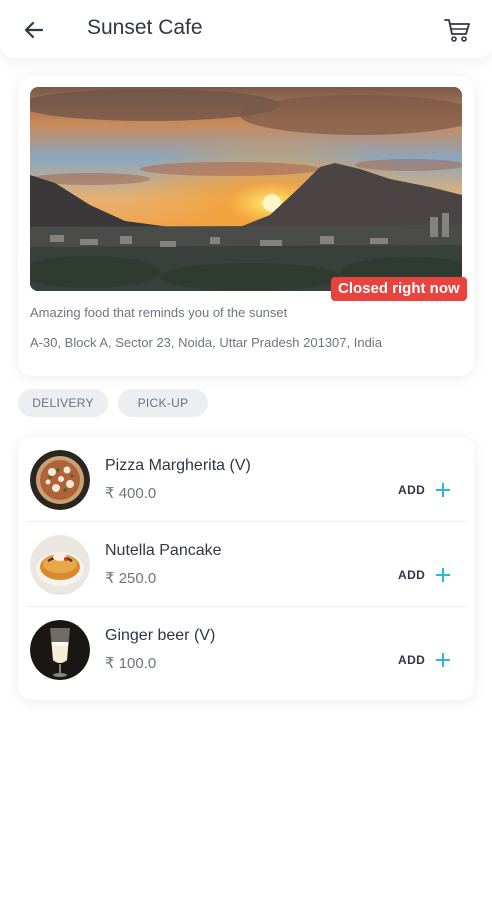 The image size is (492, 900). Describe the element at coordinates (399, 289) in the screenshot. I see `status-badge: Closed right now` at that location.